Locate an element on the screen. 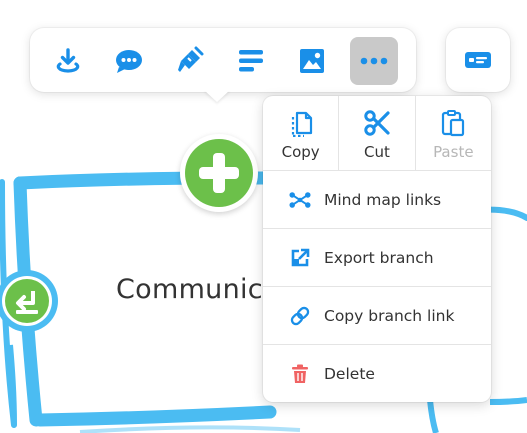 Image resolution: width=527 pixels, height=433 pixels. copy-button: Copy is located at coordinates (300, 133).